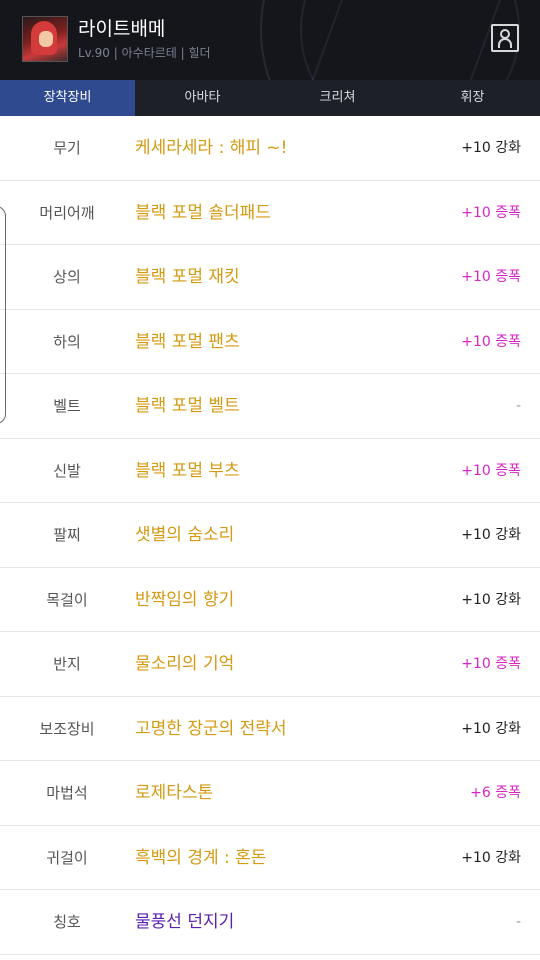 This screenshot has width=540, height=960. I want to click on equipment-item-name: 블랙 포멀 재킷, so click(187, 277).